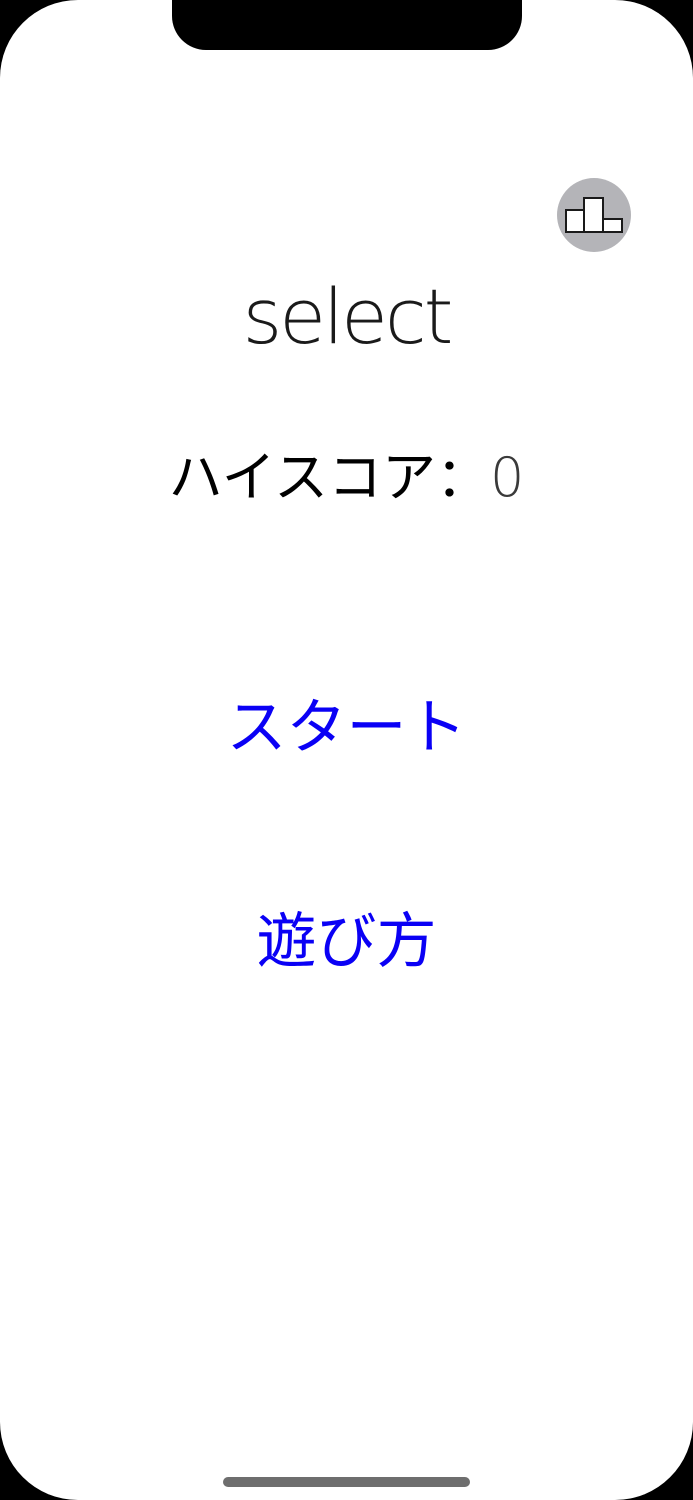 The width and height of the screenshot is (693, 1500). I want to click on highscore-label: ハイスコア：, so click(329, 477).